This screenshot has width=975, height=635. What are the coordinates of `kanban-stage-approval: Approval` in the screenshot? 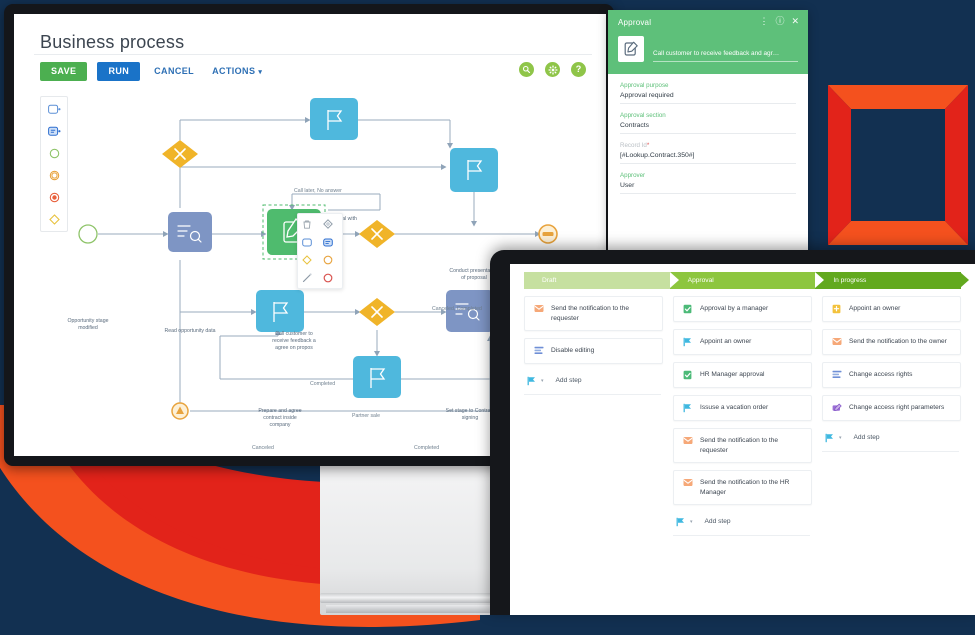 It's located at (746, 280).